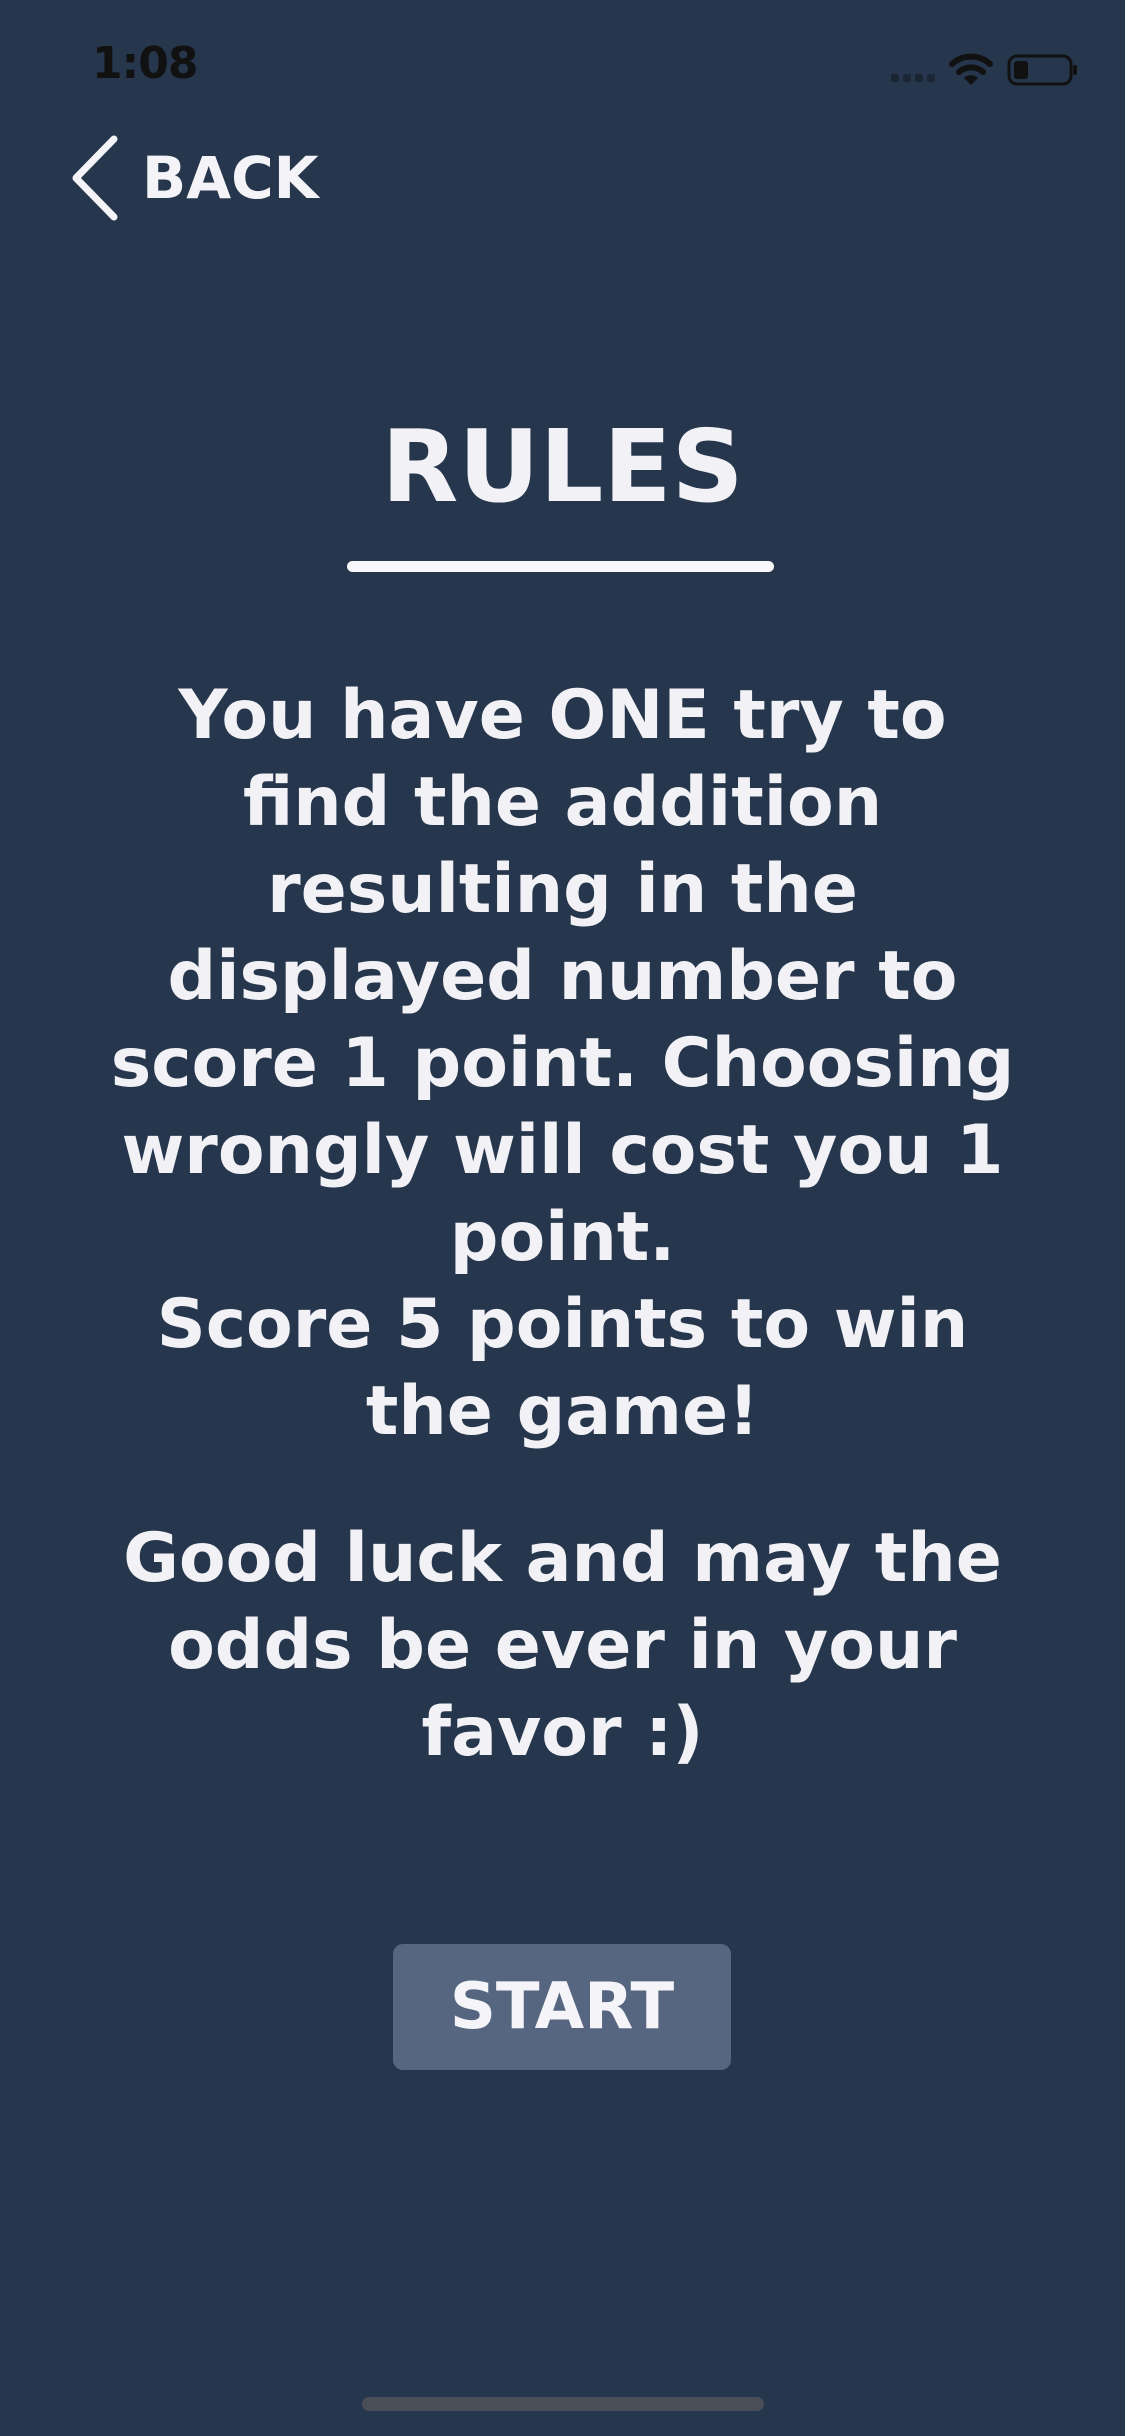 This screenshot has height=2436, width=1125. Describe the element at coordinates (562, 66) in the screenshot. I see `status-bar: 1:08` at that location.